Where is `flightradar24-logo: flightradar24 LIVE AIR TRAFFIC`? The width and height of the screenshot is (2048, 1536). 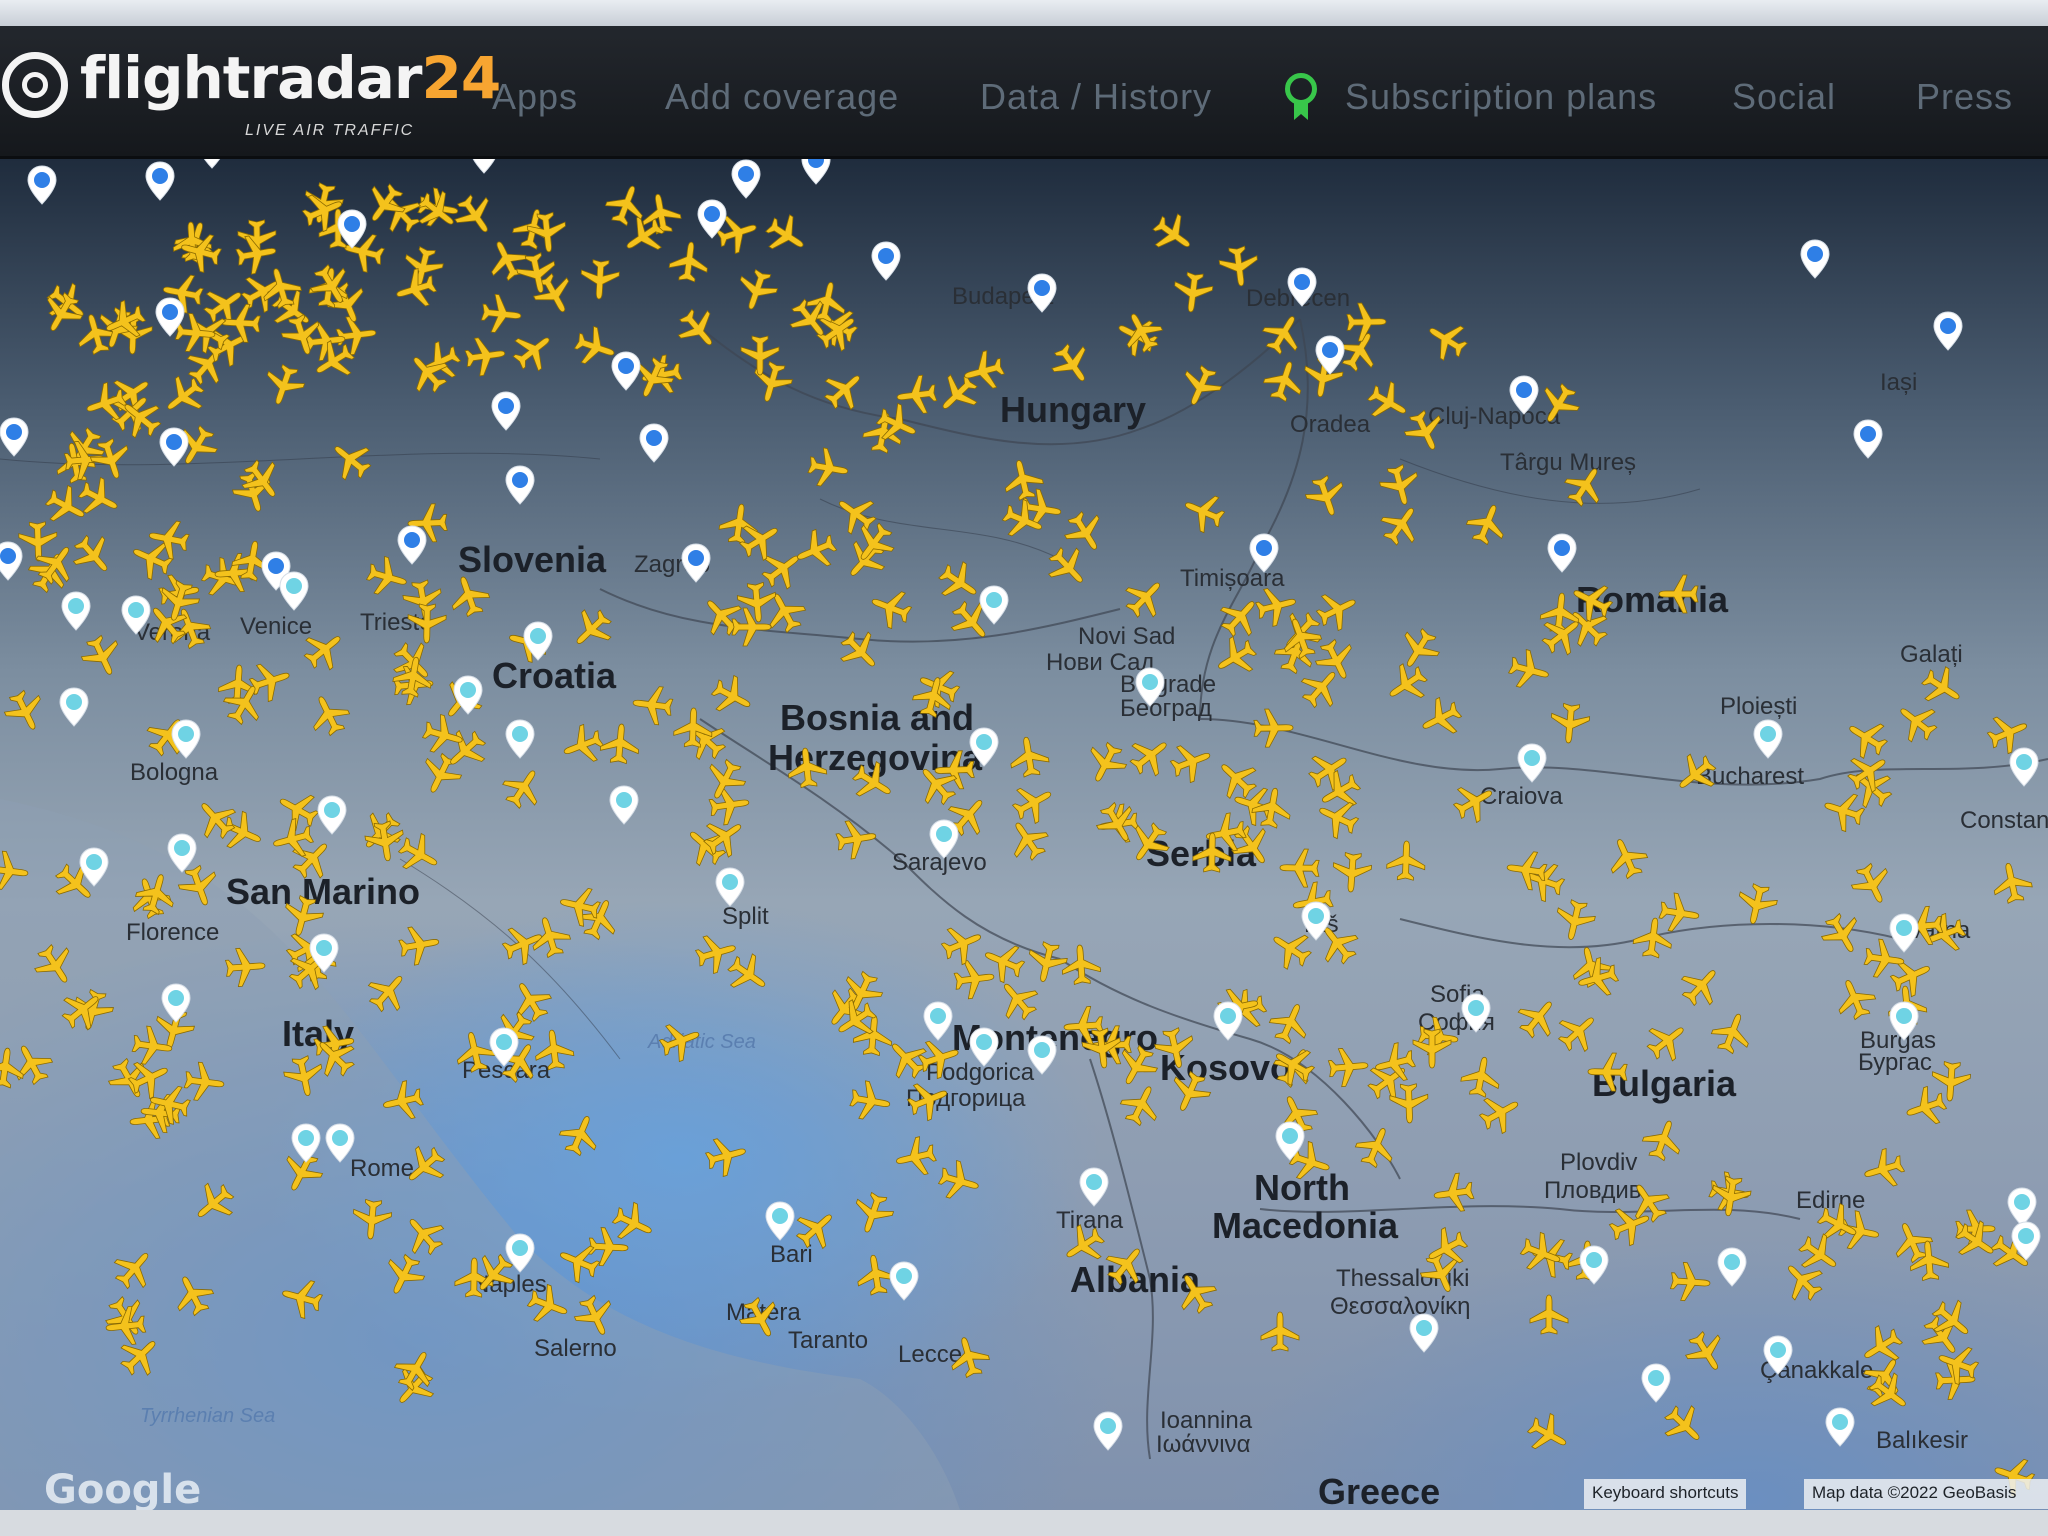 flightradar24-logo: flightradar24 LIVE AIR TRAFFIC is located at coordinates (250, 95).